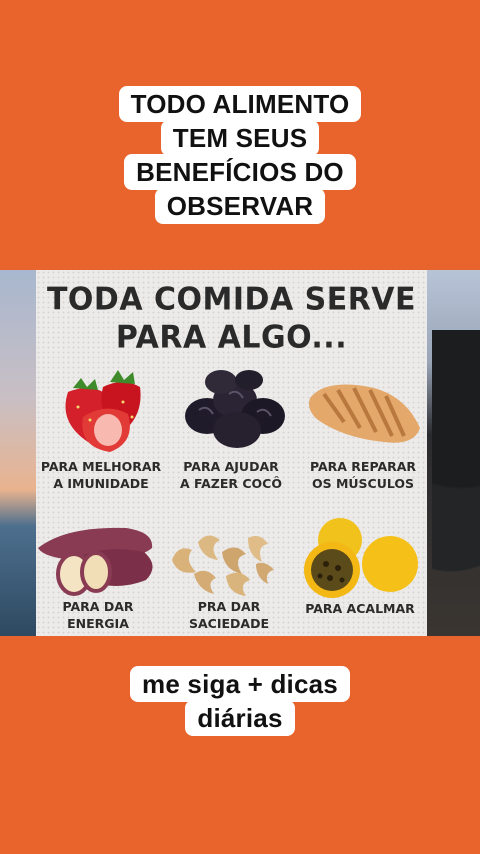 Image resolution: width=480 pixels, height=854 pixels. What do you see at coordinates (361, 558) in the screenshot?
I see `passion-fruit-icon` at bounding box center [361, 558].